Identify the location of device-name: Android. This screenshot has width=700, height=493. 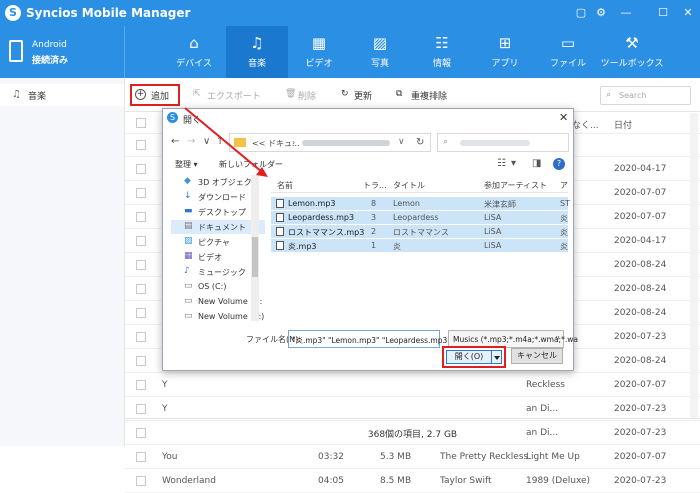
(49, 45).